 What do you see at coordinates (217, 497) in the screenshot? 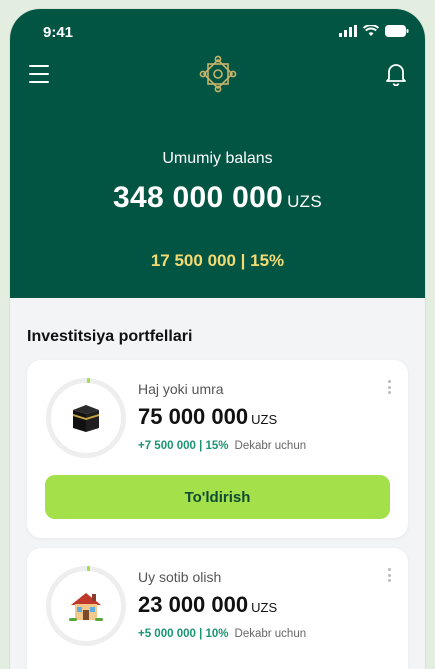
I see `topup-button: To'ldirish` at bounding box center [217, 497].